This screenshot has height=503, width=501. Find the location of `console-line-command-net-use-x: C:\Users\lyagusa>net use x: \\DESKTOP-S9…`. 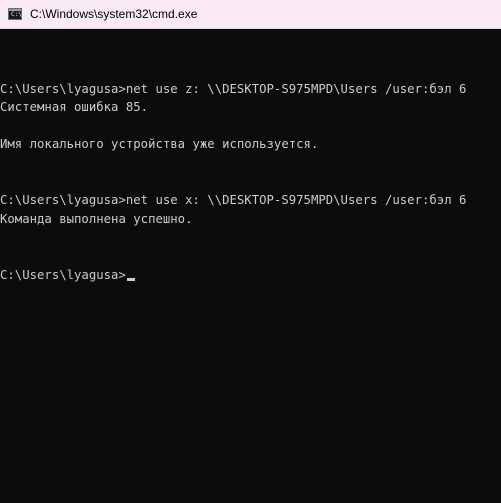

console-line-command-net-use-x: C:\Users\lyagusa>net use x: \\DESKTOP-S9… is located at coordinates (233, 200).